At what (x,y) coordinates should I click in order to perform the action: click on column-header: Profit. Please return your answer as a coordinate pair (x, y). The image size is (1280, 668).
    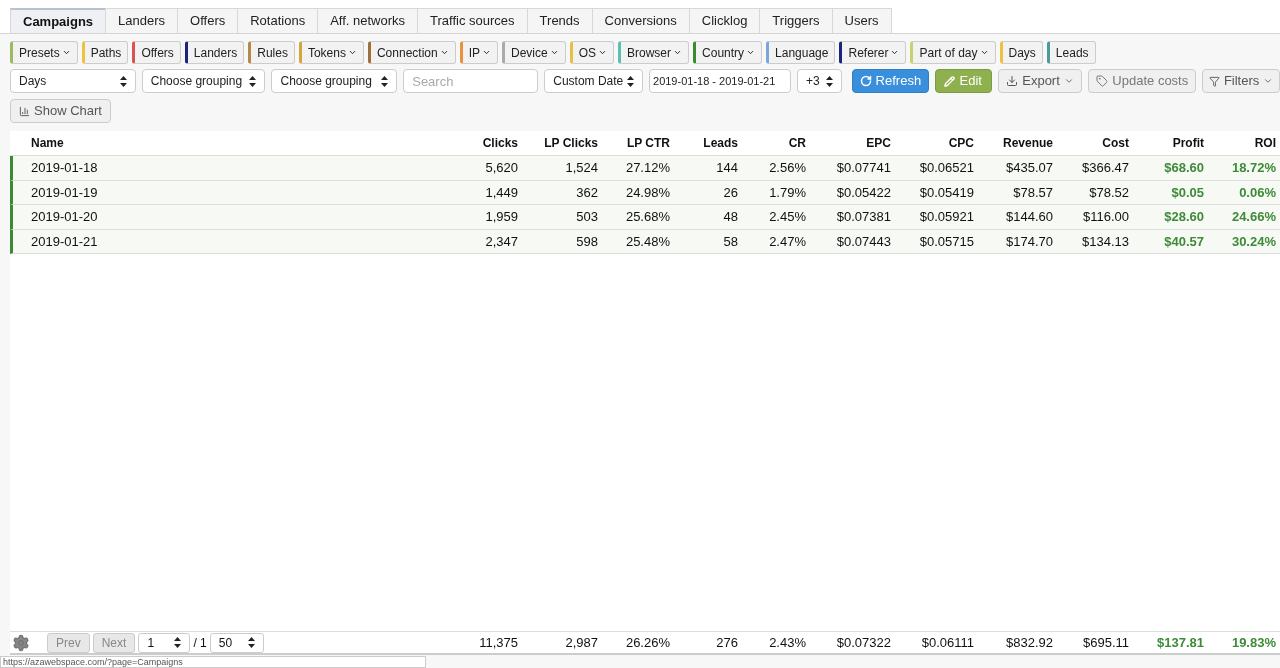
    Looking at the image, I should click on (1170, 143).